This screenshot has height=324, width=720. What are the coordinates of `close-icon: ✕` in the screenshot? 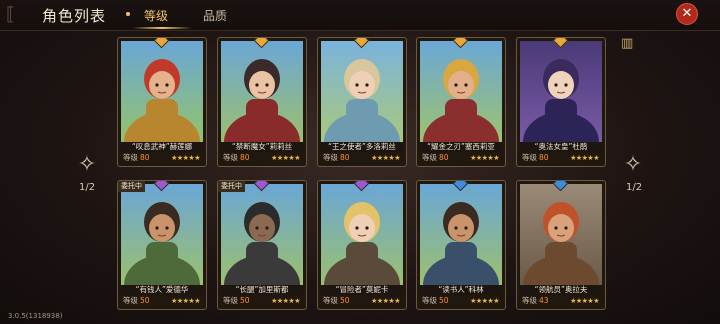 It's located at (687, 14).